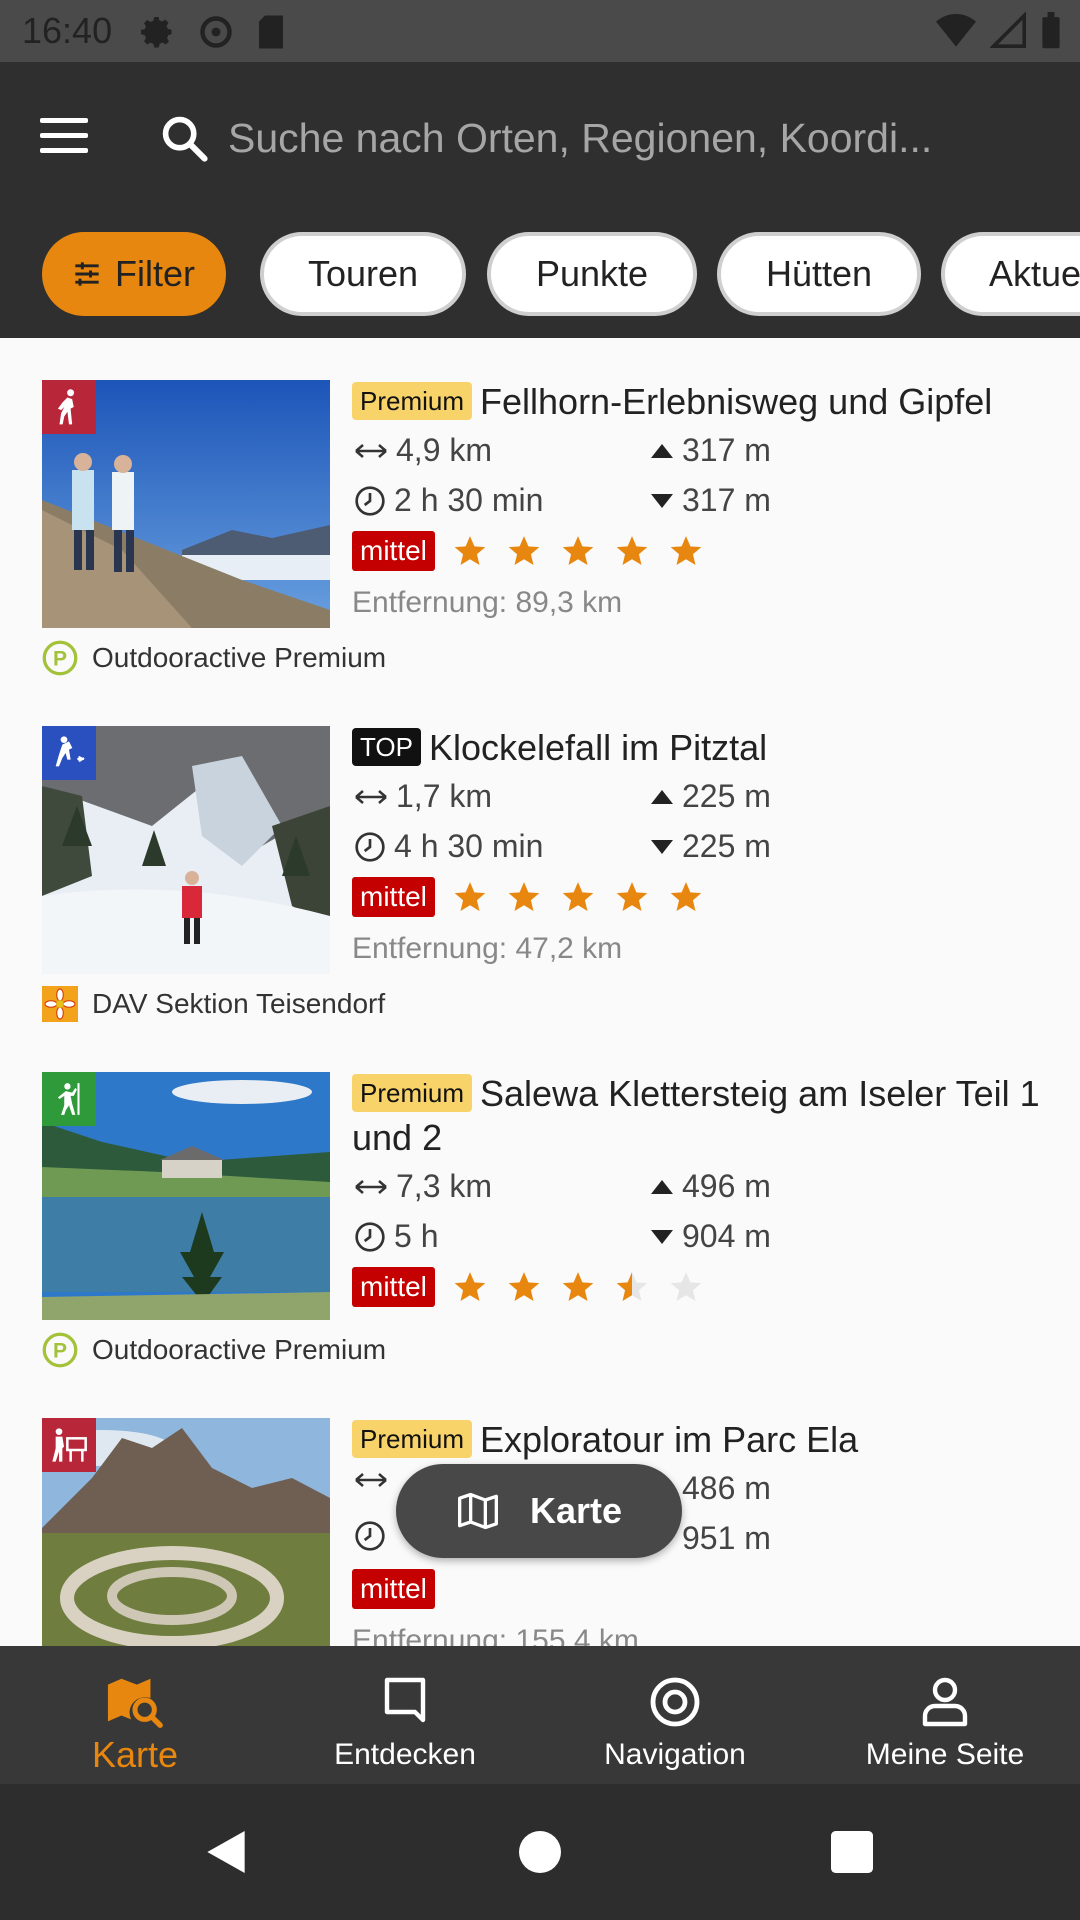 Image resolution: width=1080 pixels, height=1920 pixels. What do you see at coordinates (69, 1099) in the screenshot?
I see `via-ferrata-icon` at bounding box center [69, 1099].